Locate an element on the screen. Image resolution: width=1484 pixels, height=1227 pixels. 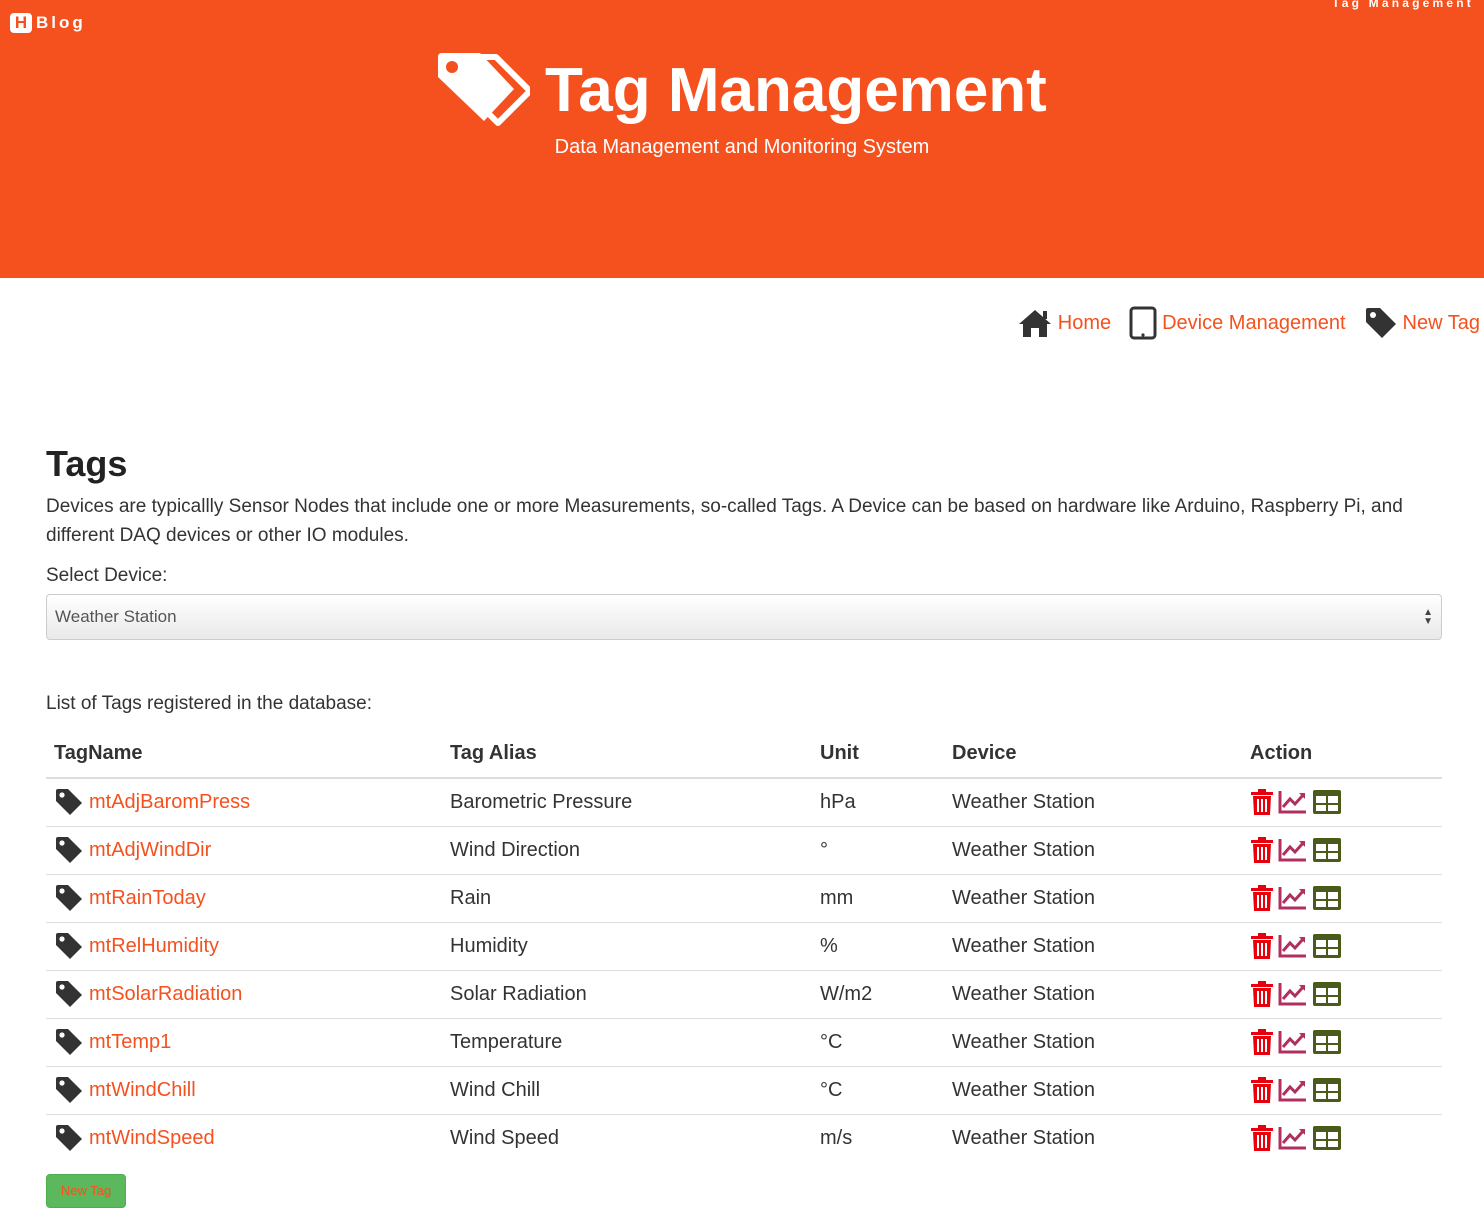
section-heading: Tags is located at coordinates (87, 463).